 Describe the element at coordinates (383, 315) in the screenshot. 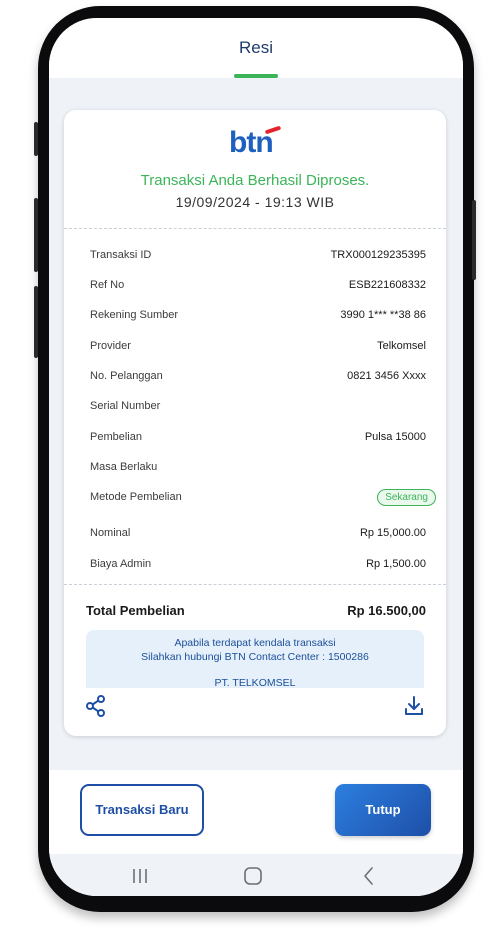

I see `row-value: 3990 1*** **38 86` at that location.